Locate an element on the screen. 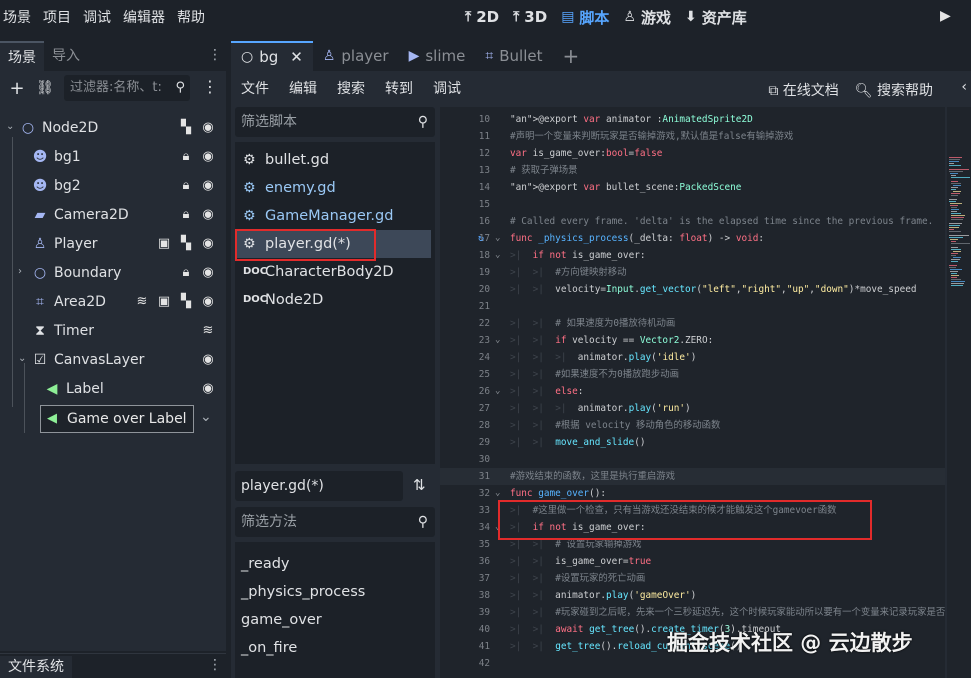 The width and height of the screenshot is (971, 678). menu-editor: 编辑器 is located at coordinates (146, 17).